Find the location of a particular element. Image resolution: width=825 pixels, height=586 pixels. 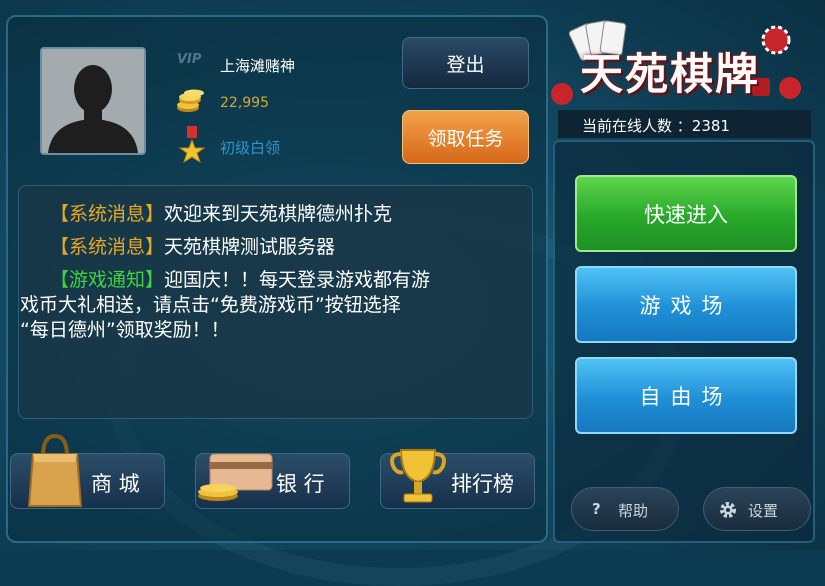

rank-medal-icon is located at coordinates (192, 145).